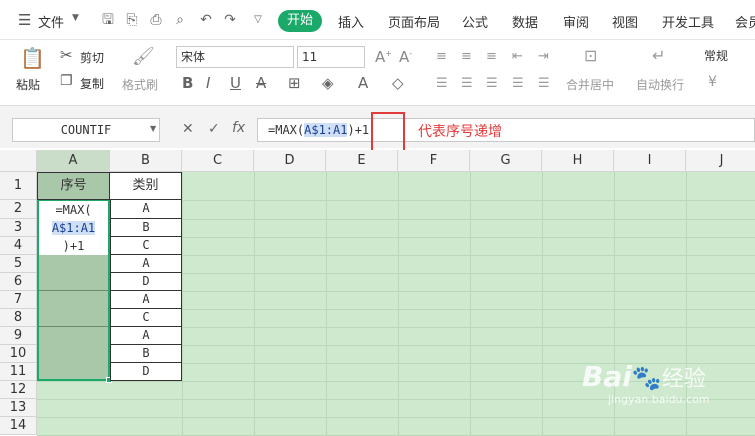  I want to click on row-header-5: 5, so click(18, 264).